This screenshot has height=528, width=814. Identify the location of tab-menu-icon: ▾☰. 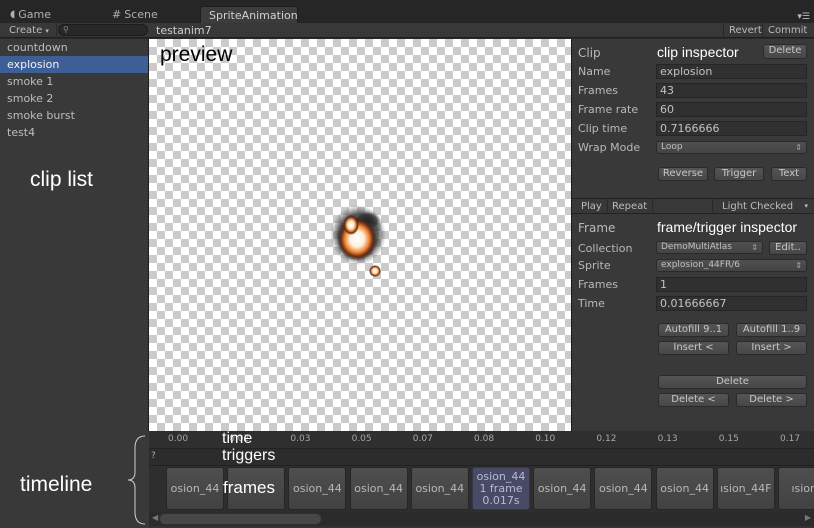
(803, 17).